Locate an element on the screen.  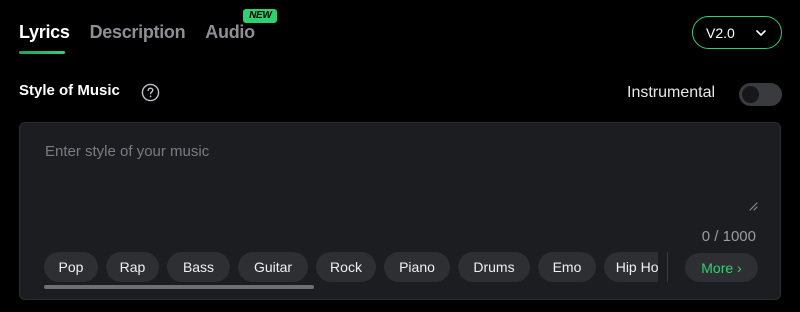
new-badge: NEW is located at coordinates (260, 16).